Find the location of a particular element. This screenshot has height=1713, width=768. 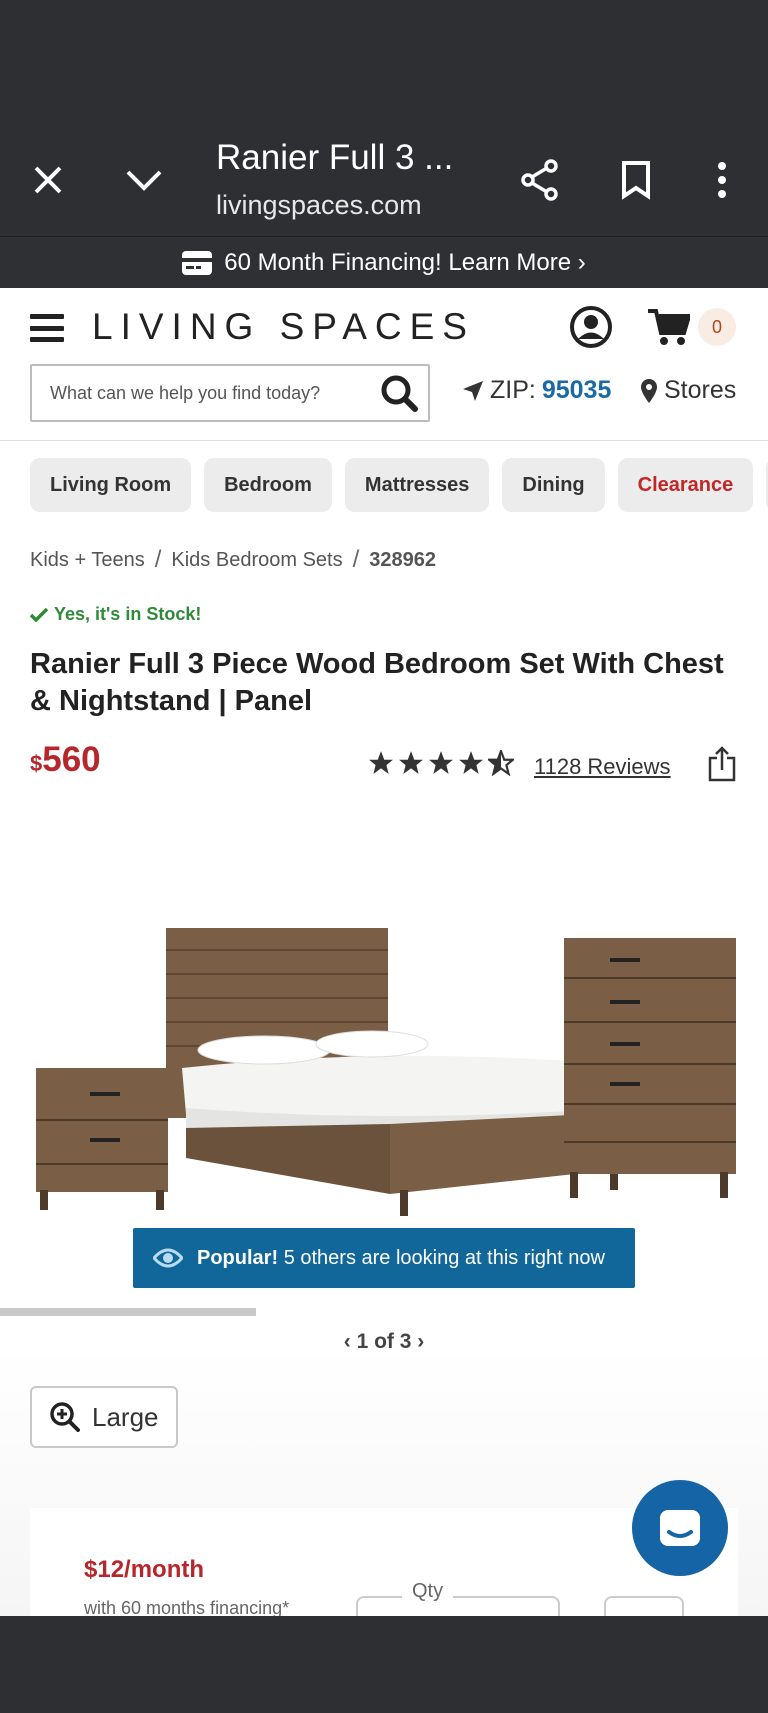

chat-button is located at coordinates (680, 1528).